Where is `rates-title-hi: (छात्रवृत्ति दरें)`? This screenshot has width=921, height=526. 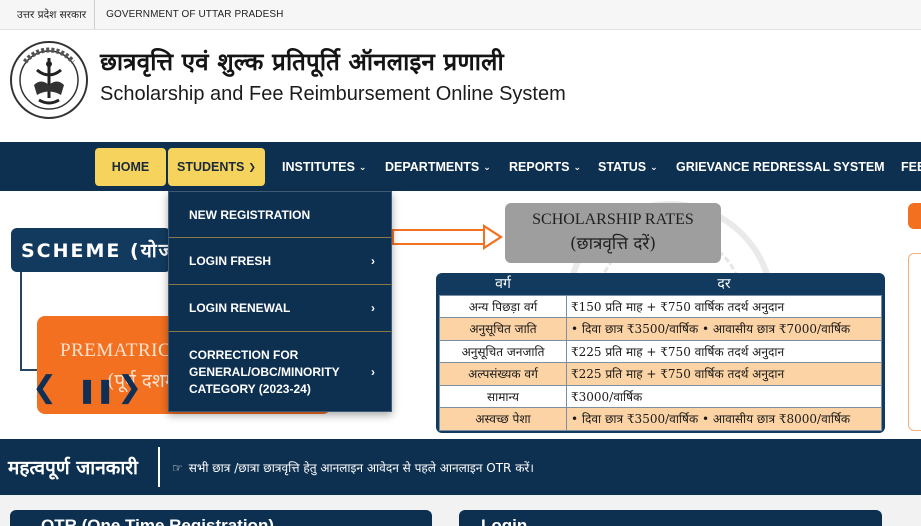
rates-title-hi: (छात्रवृत्ति दरें) is located at coordinates (613, 244).